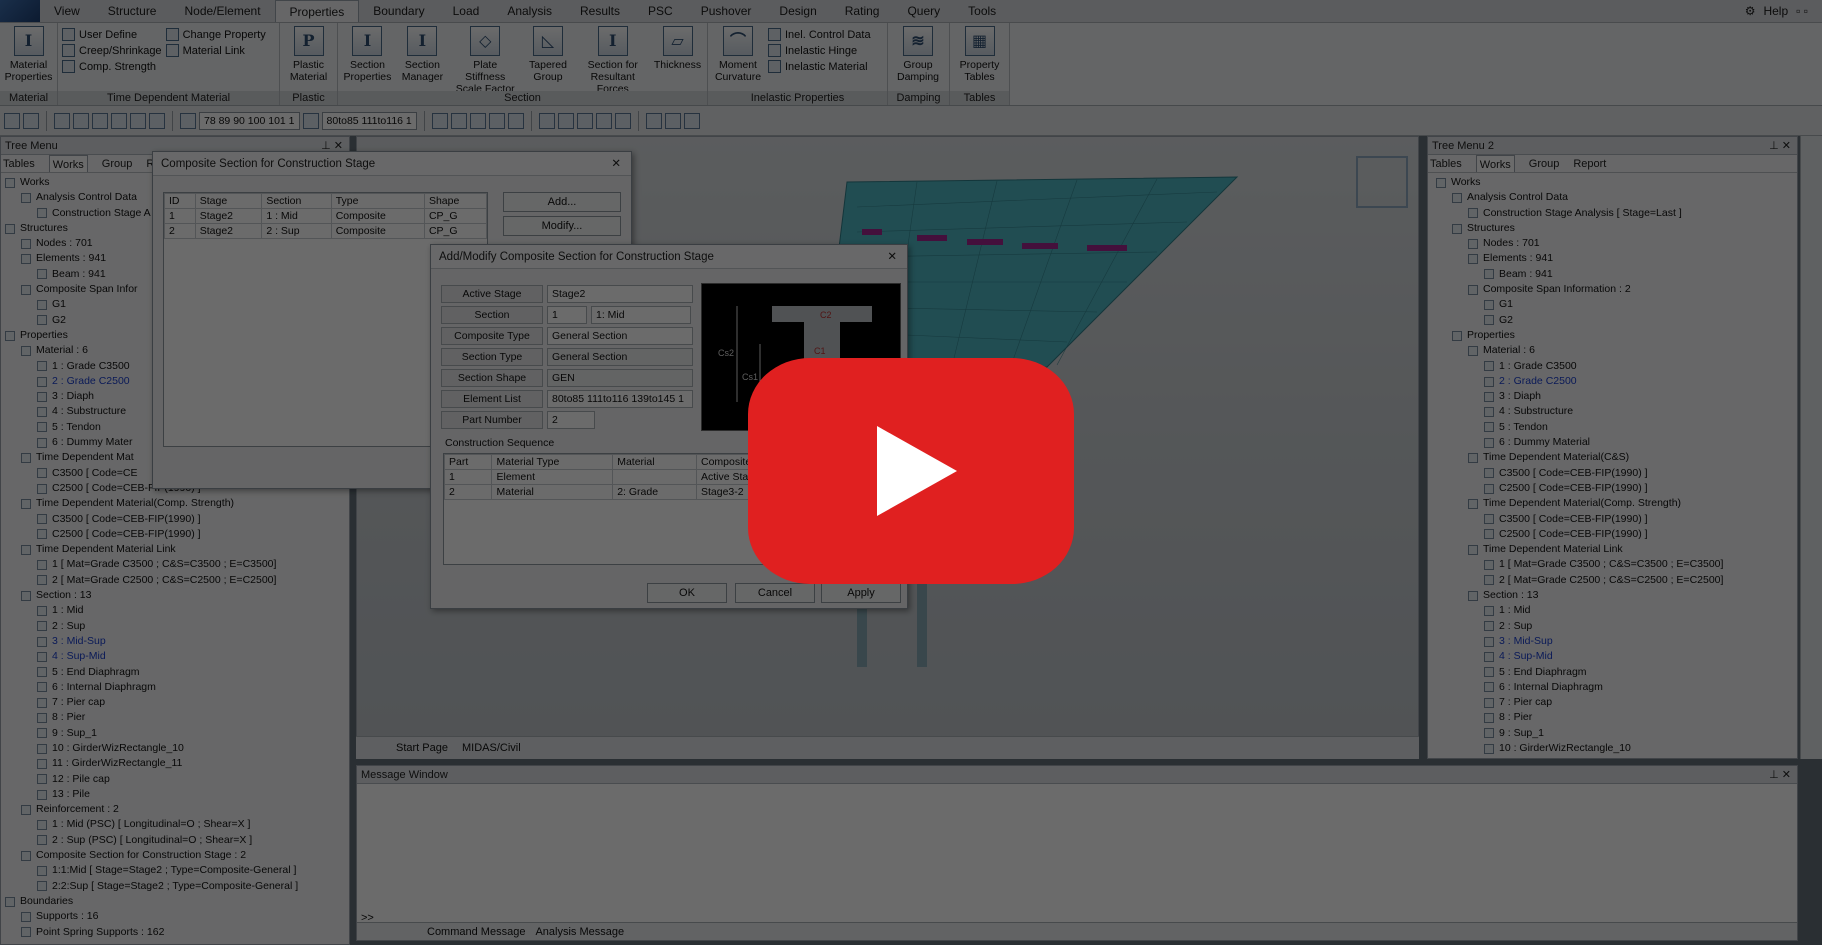 The height and width of the screenshot is (945, 1822). I want to click on material-properties-button: I Material Properties, so click(28, 54).